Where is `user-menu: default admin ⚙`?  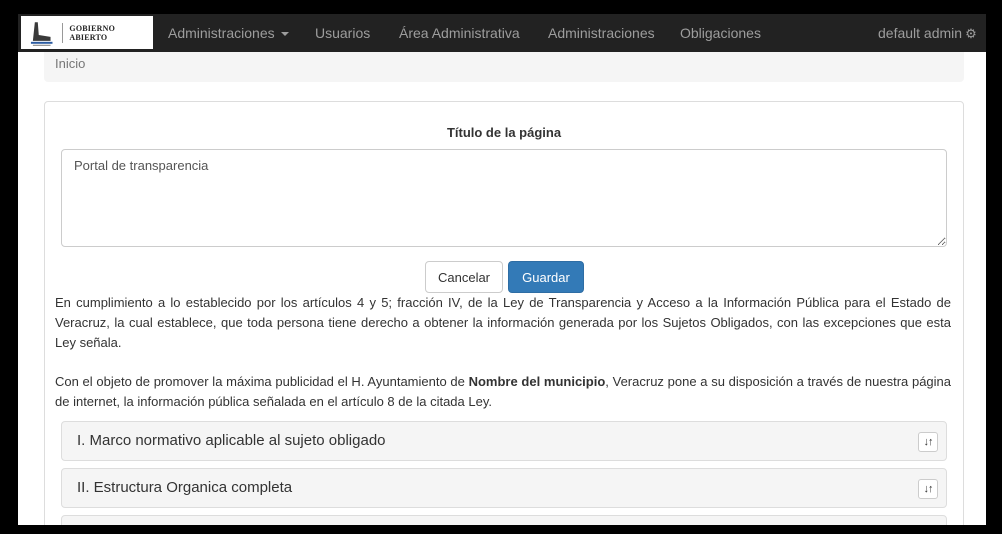 user-menu: default admin ⚙ is located at coordinates (927, 33).